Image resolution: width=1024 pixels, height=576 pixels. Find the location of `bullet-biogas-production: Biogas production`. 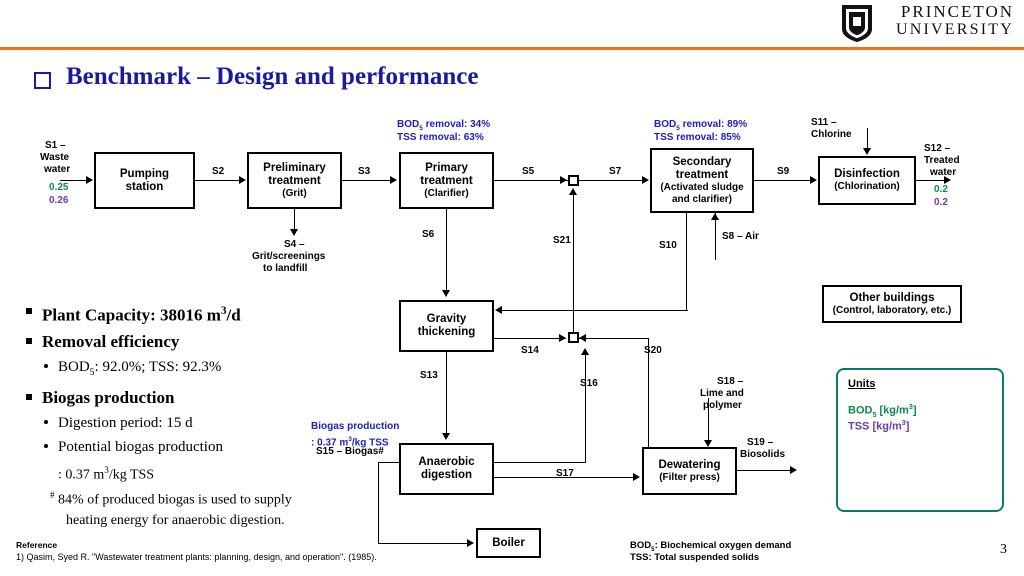

bullet-biogas-production: Biogas production is located at coordinates (197, 397).